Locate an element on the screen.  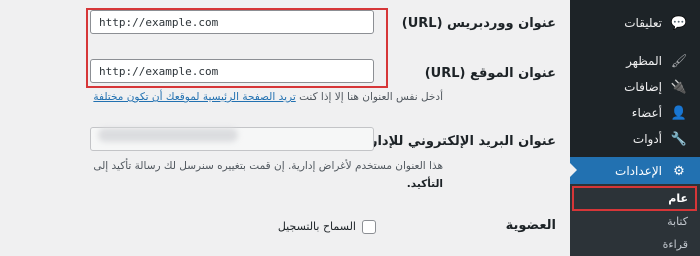
admin-email-desc-bold: التأكيد. is located at coordinates (424, 184).